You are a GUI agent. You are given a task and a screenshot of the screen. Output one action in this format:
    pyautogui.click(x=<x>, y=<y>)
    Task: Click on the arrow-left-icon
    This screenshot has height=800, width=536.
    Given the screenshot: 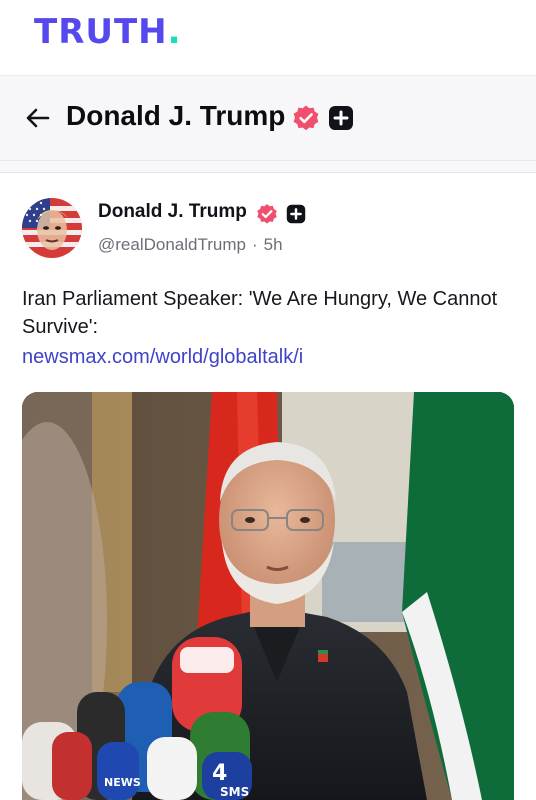 What is the action you would take?
    pyautogui.click(x=38, y=118)
    